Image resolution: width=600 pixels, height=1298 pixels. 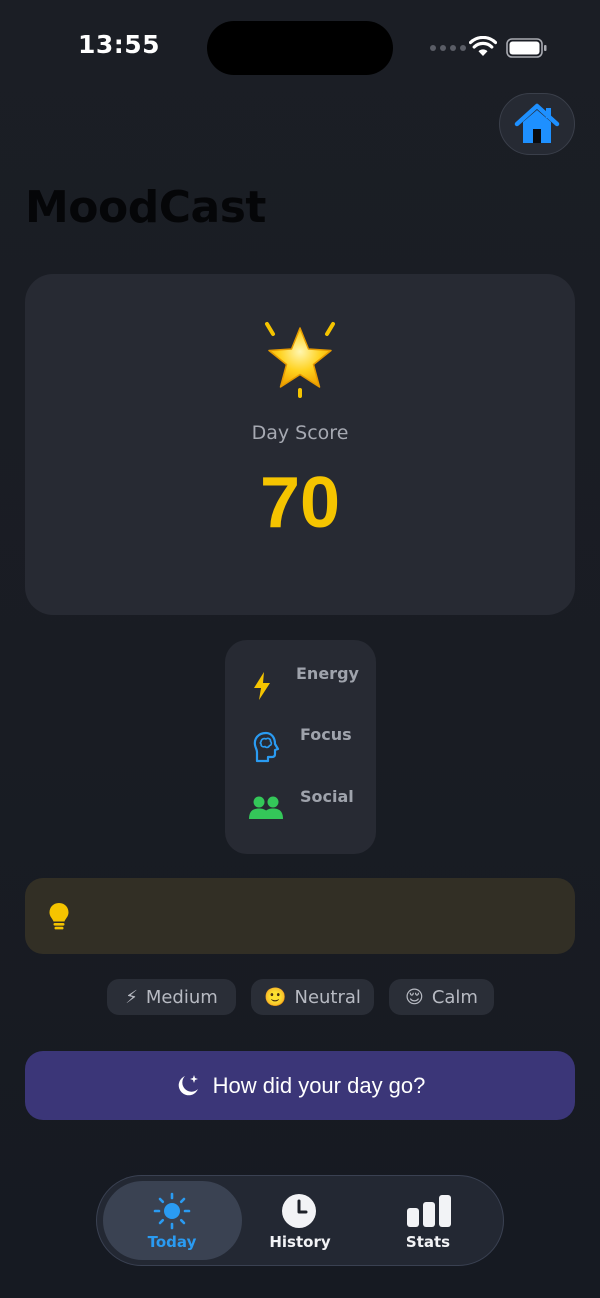 What do you see at coordinates (326, 734) in the screenshot?
I see `metric-focus-label: Focus` at bounding box center [326, 734].